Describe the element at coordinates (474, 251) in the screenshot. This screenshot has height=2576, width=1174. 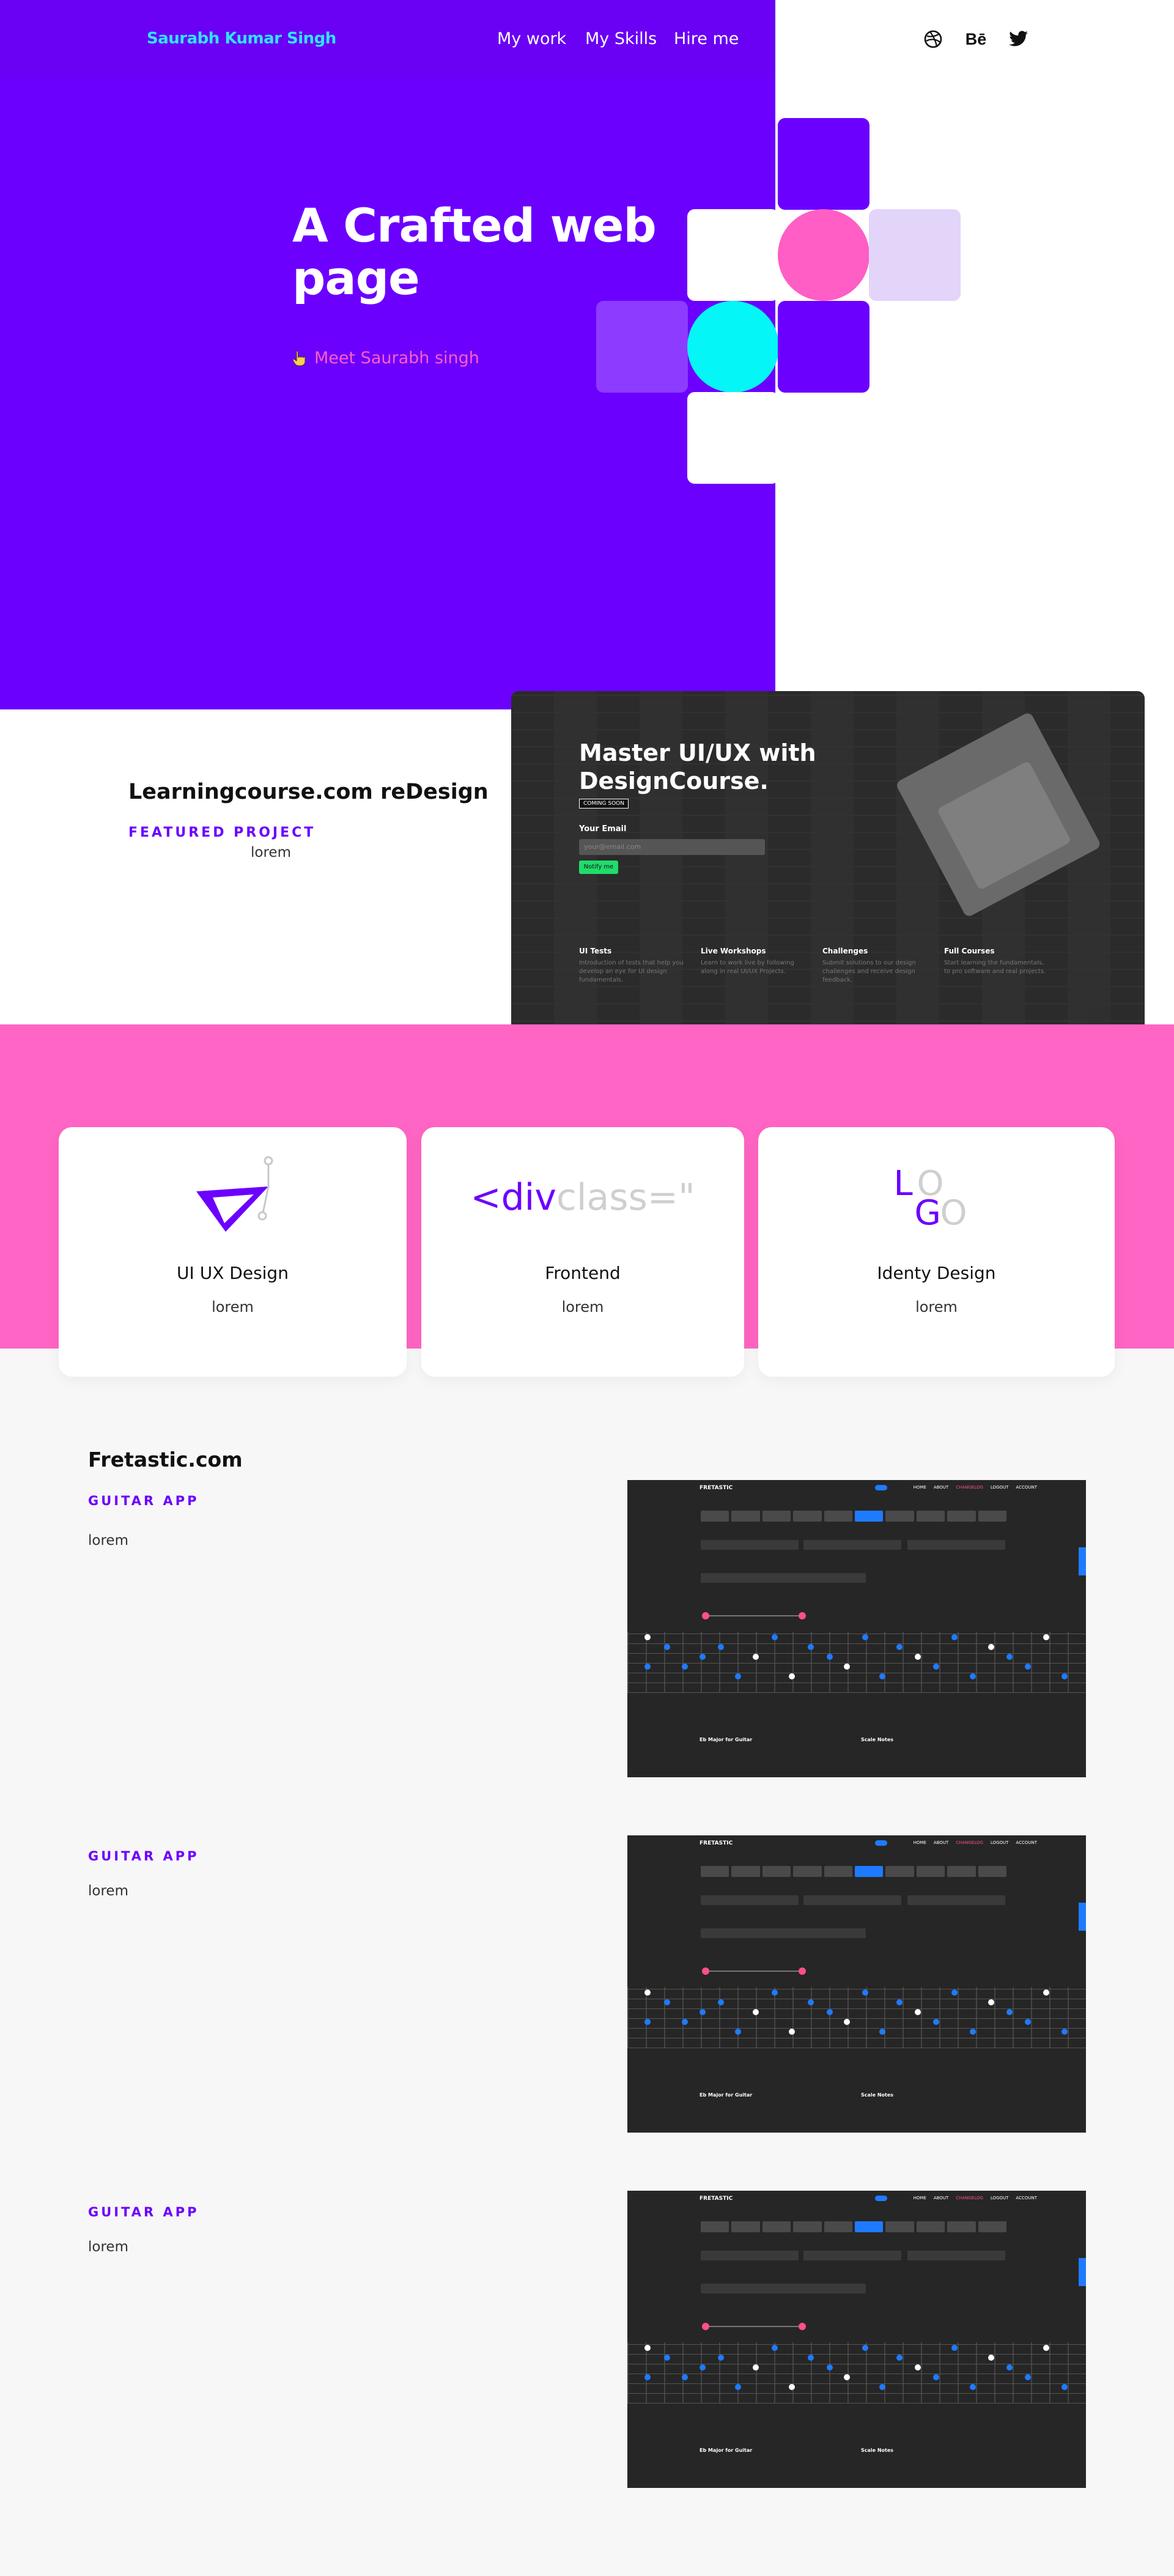
I see `hero-title: A Crafted web page` at that location.